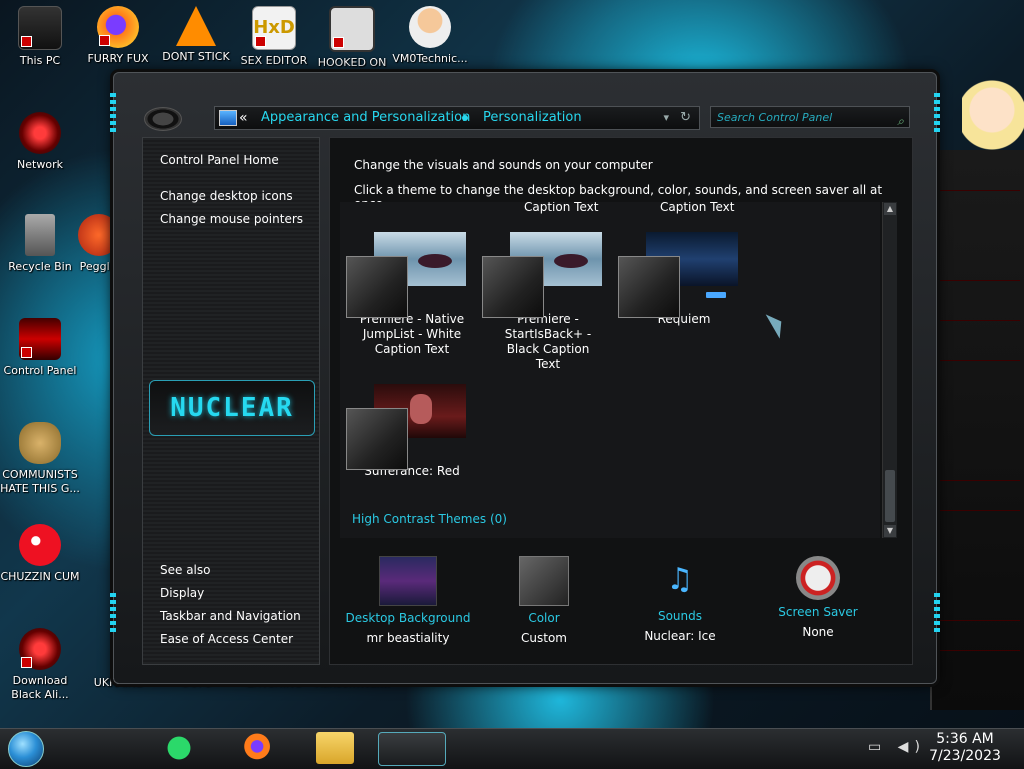 This screenshot has width=1024, height=769. Describe the element at coordinates (818, 612) in the screenshot. I see `screen-saver-label: Screen Saver` at that location.